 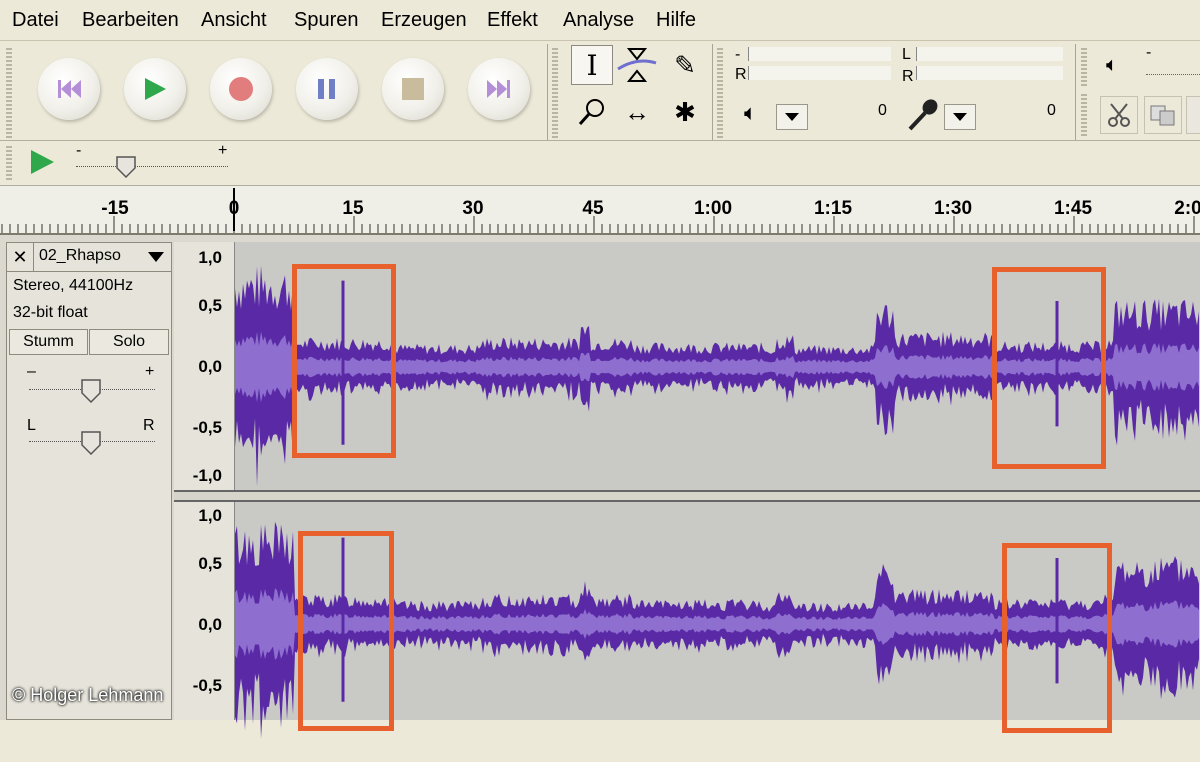 What do you see at coordinates (413, 89) in the screenshot?
I see `stop-button` at bounding box center [413, 89].